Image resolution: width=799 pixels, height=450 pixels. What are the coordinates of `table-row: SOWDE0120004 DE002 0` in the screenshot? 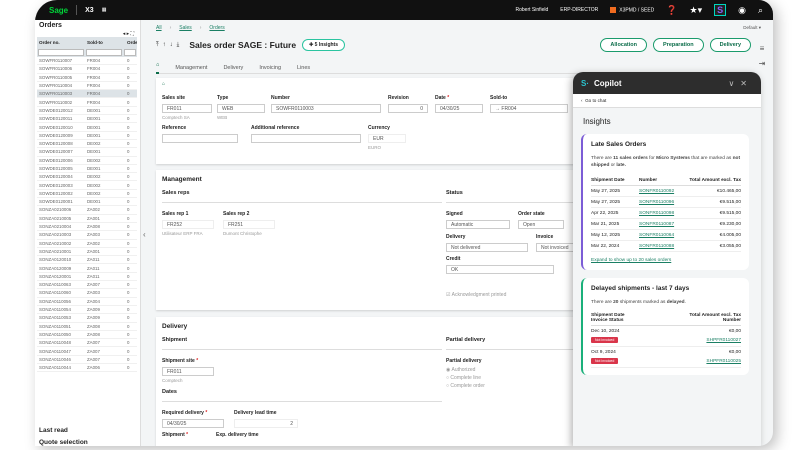 It's located at (87, 177).